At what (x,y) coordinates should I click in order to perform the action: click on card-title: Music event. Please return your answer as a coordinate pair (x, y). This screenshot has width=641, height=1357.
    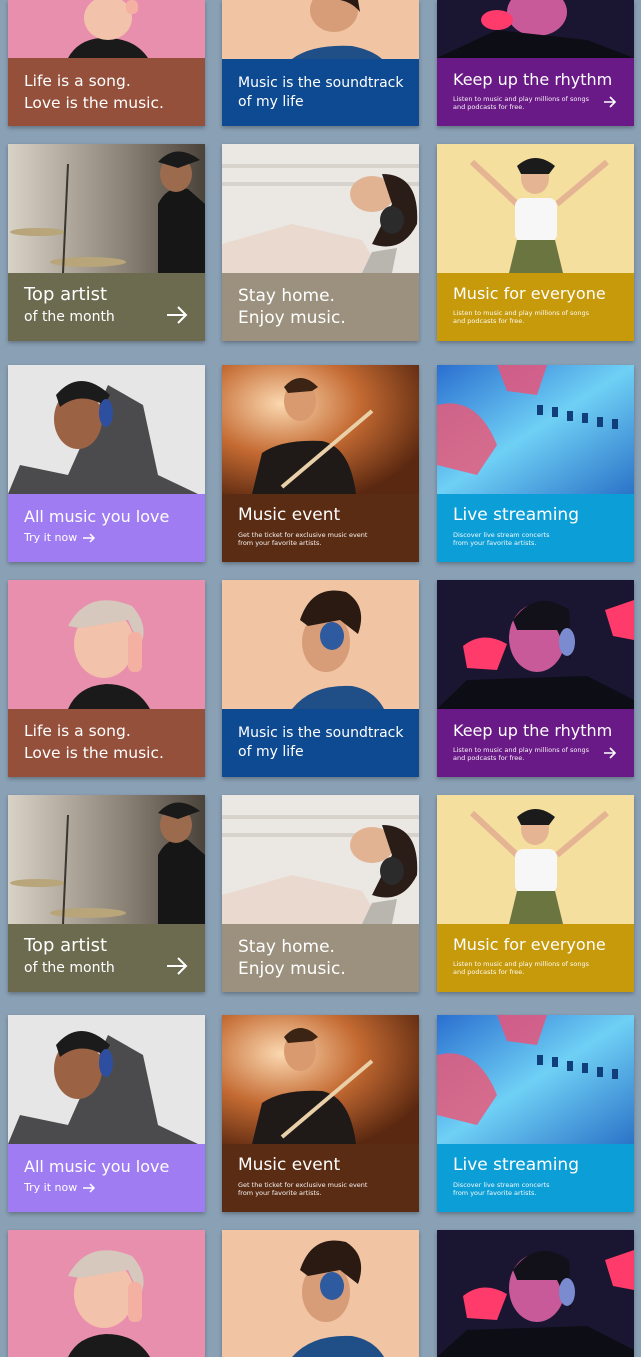
    Looking at the image, I should click on (289, 515).